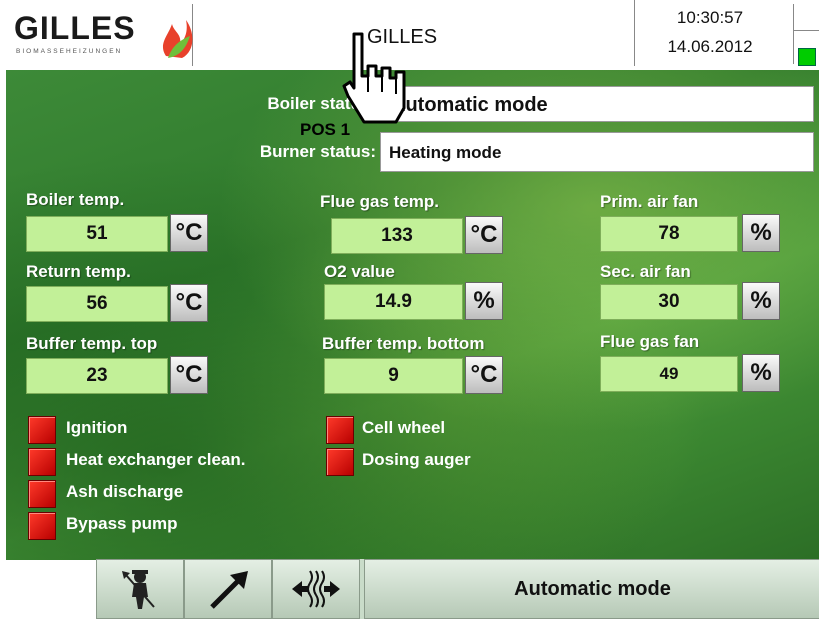 This screenshot has height=619, width=819. Describe the element at coordinates (380, 201) in the screenshot. I see `flue-gas-temp-label: Flue gas temp.` at that location.